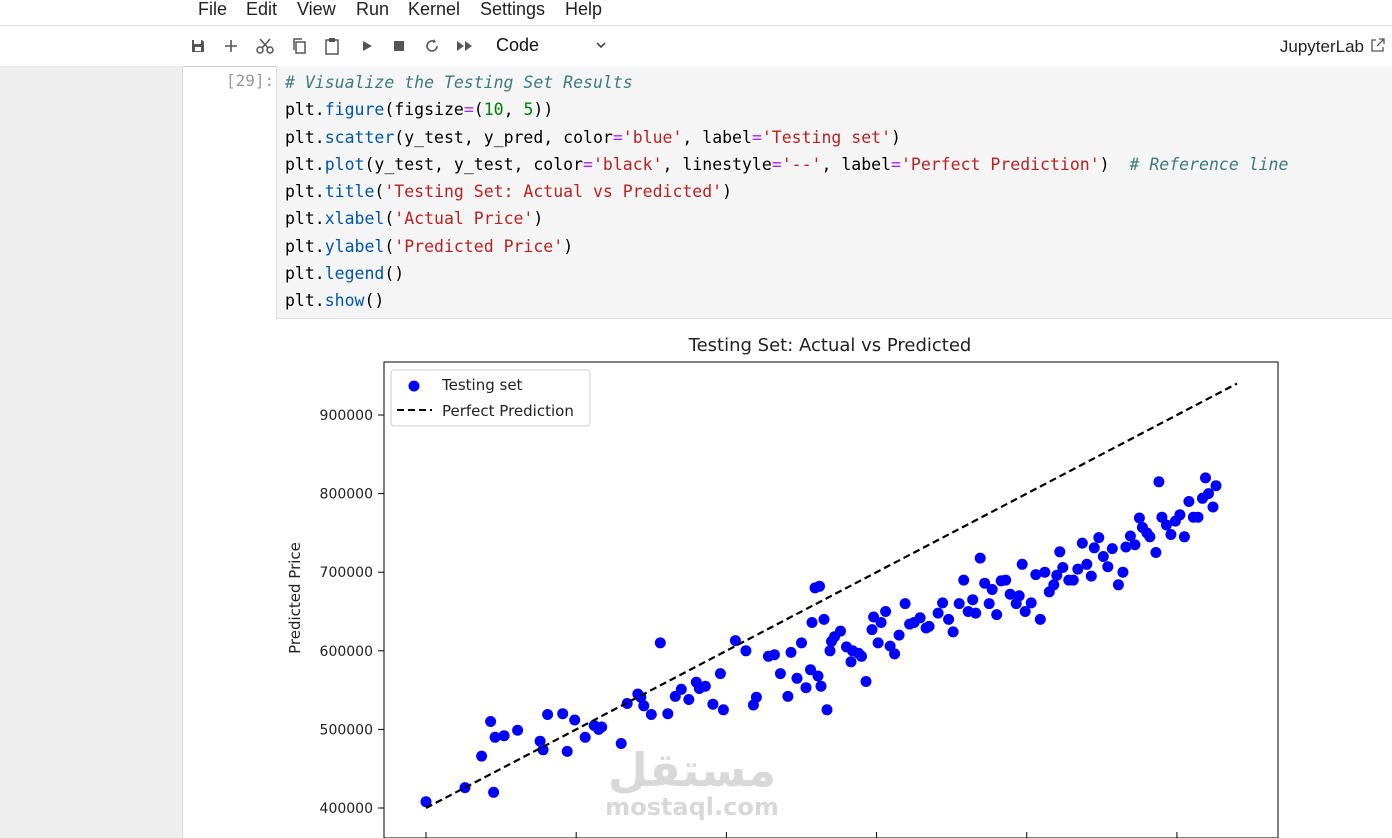 The width and height of the screenshot is (1392, 838). I want to click on y-tick-label: 900000, so click(346, 416).